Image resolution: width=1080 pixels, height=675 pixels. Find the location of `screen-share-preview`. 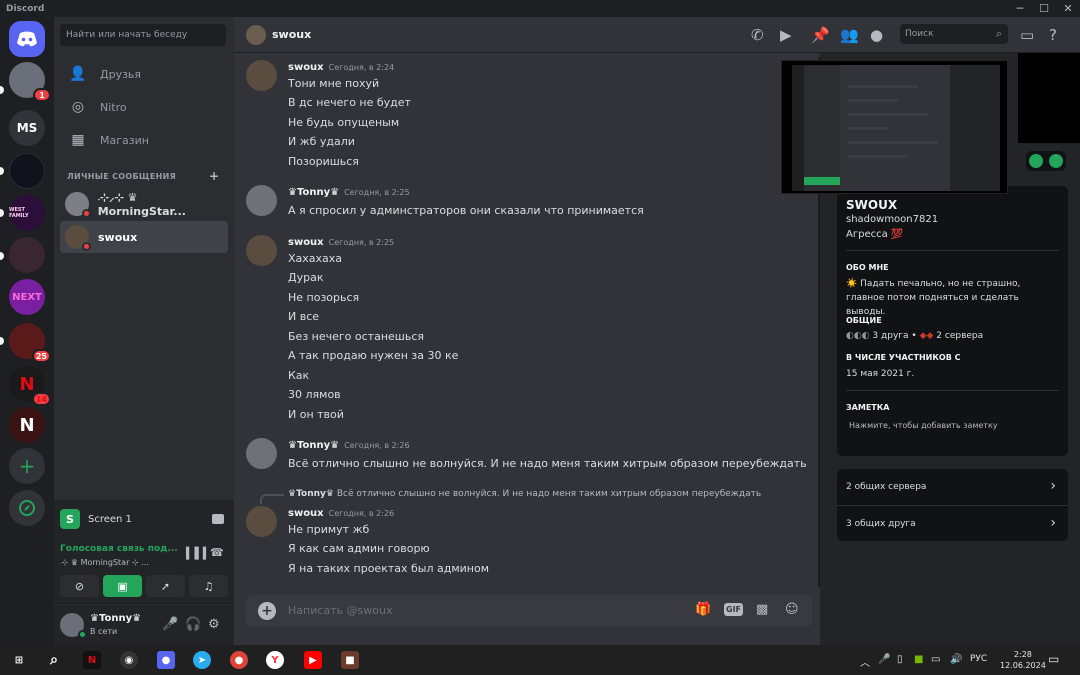

screen-share-preview is located at coordinates (894, 127).